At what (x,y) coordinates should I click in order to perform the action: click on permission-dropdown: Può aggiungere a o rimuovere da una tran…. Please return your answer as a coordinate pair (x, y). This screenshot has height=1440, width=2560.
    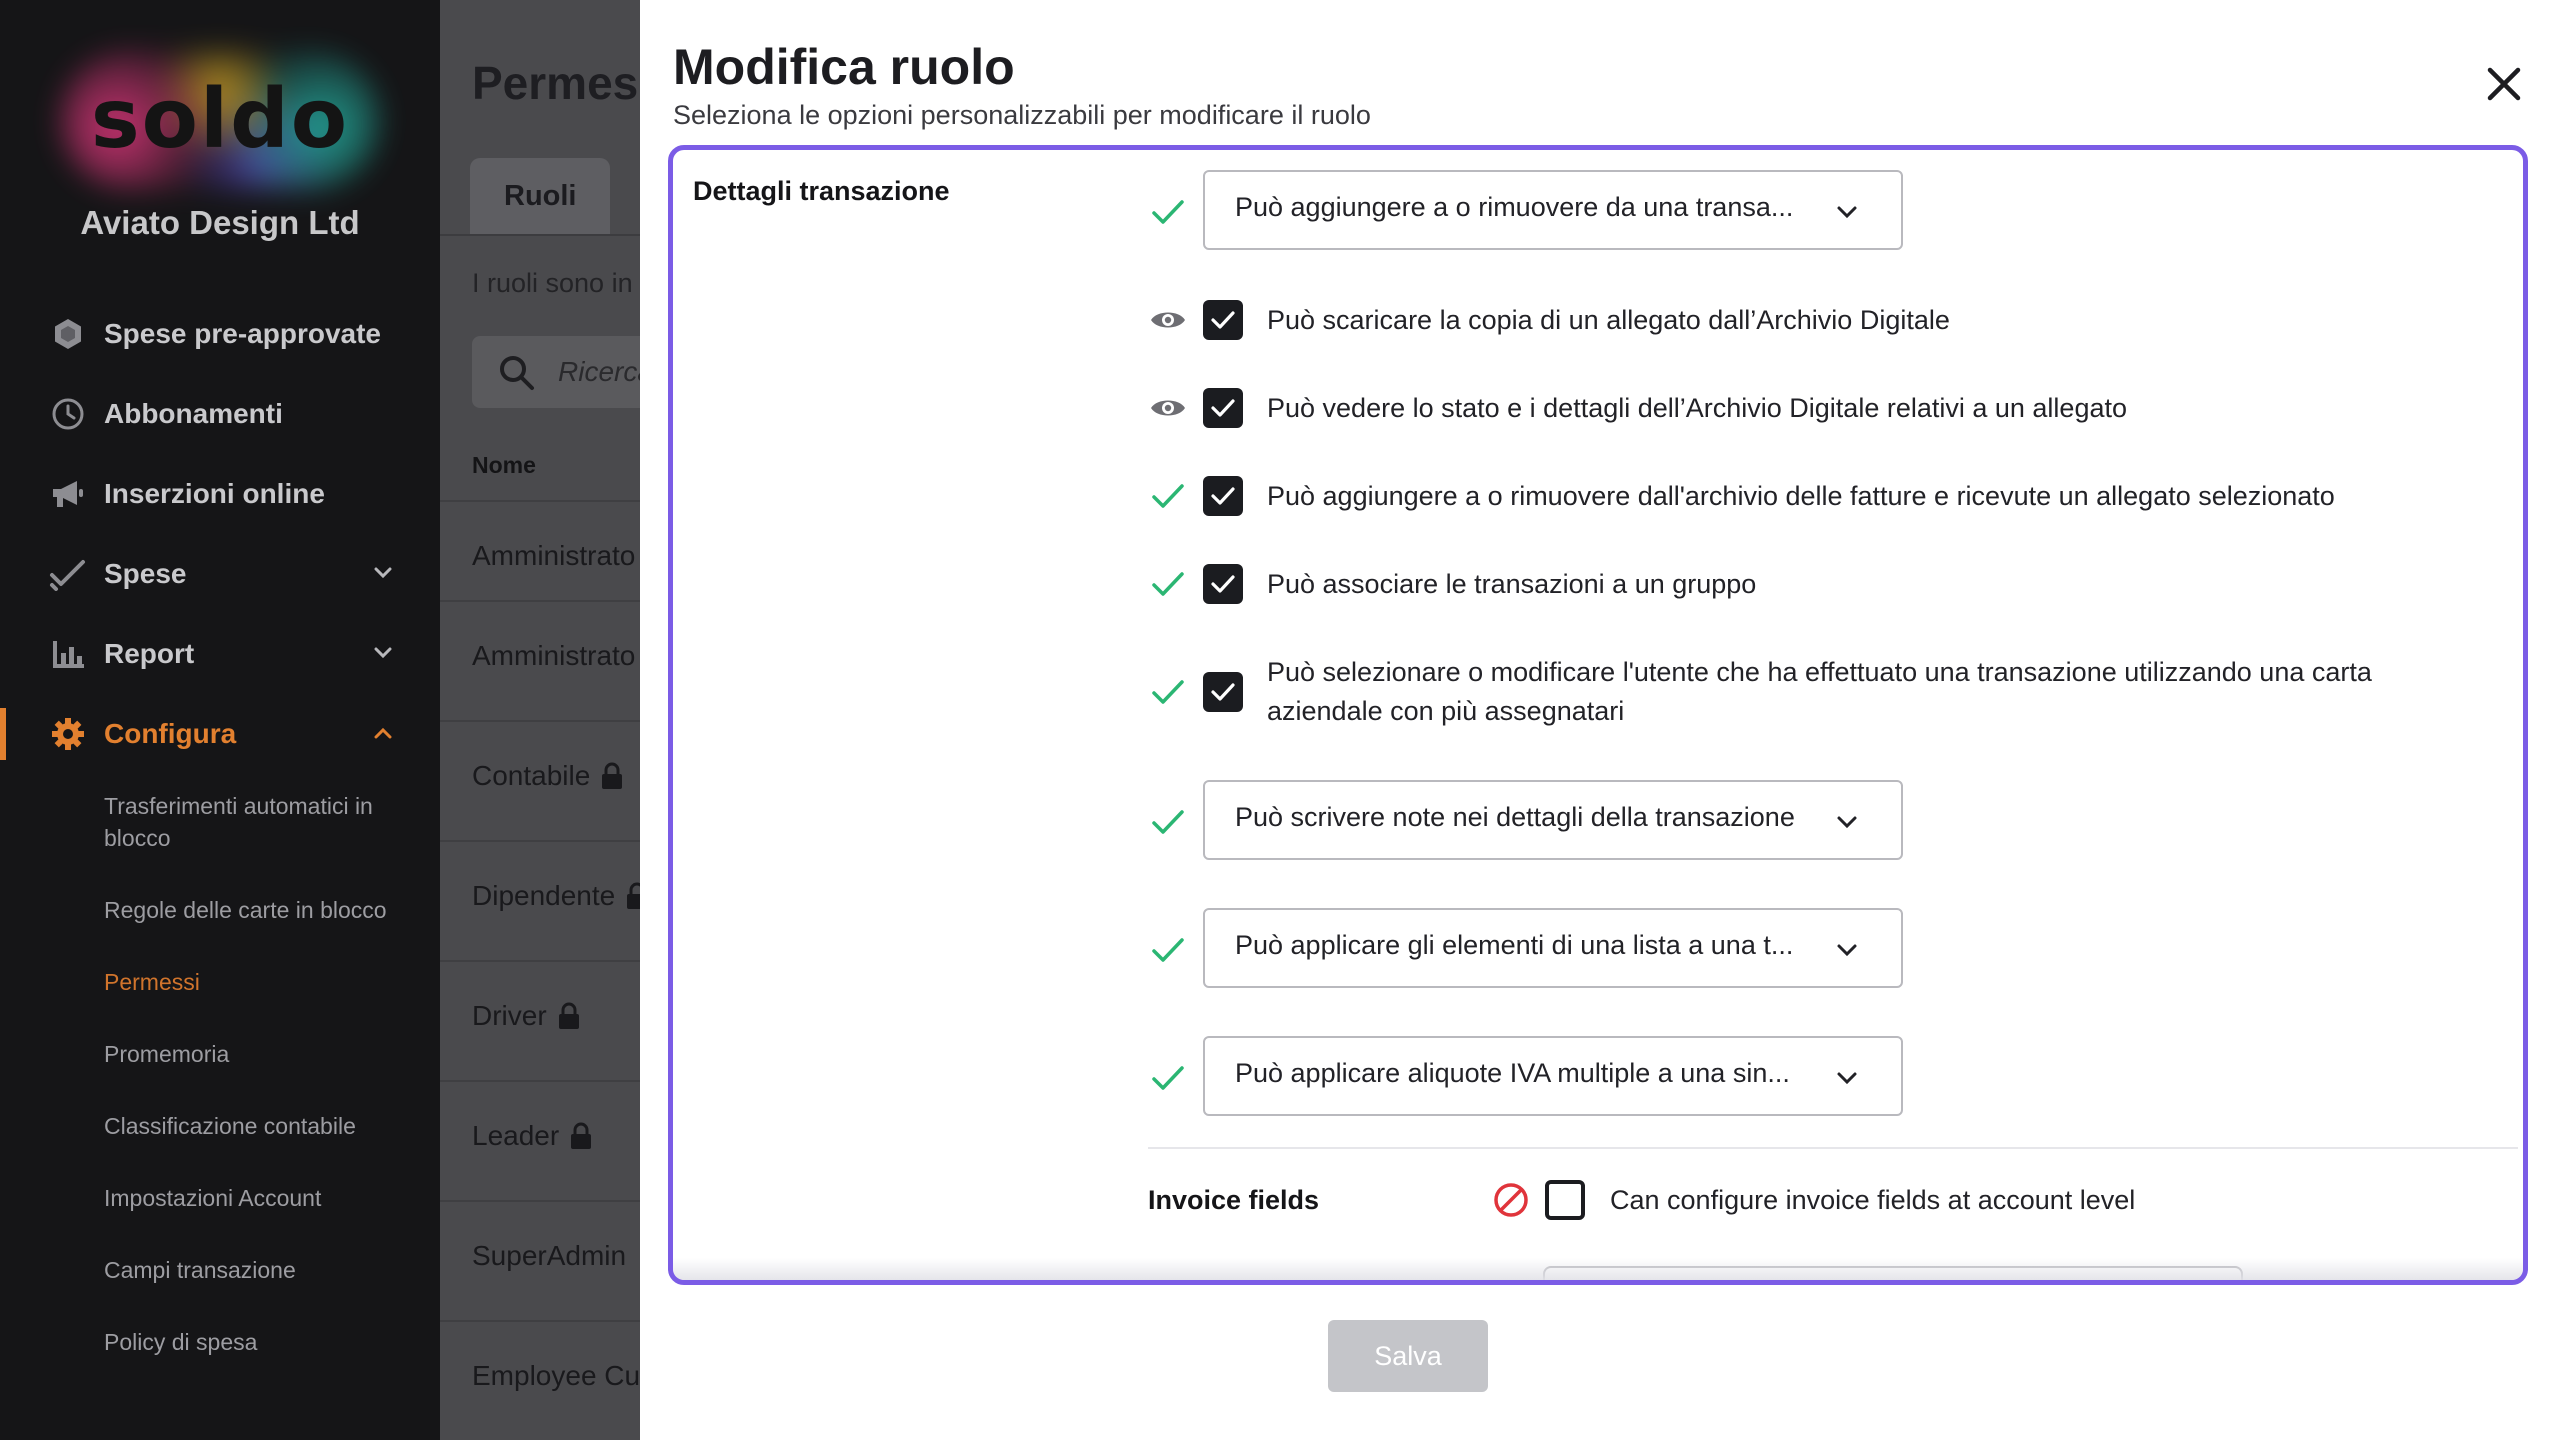
    Looking at the image, I should click on (1553, 210).